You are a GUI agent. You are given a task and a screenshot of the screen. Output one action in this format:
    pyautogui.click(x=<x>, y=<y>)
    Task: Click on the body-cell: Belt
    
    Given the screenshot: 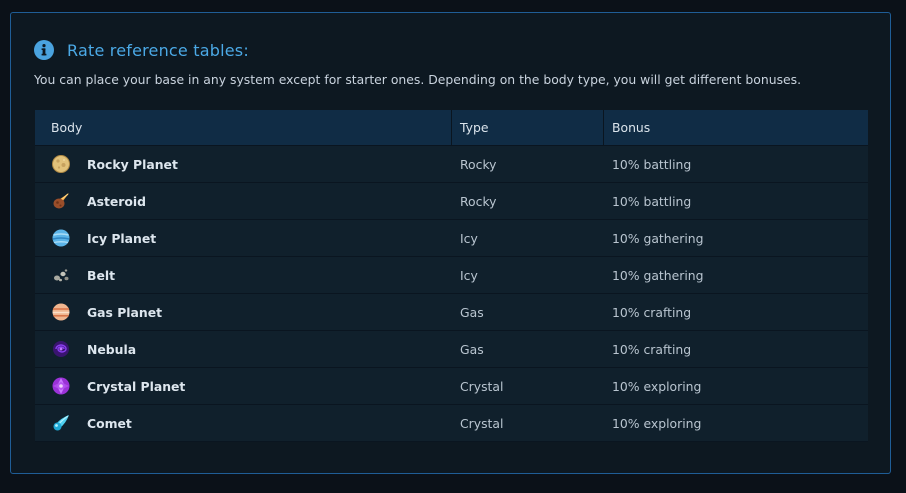 What is the action you would take?
    pyautogui.click(x=243, y=275)
    